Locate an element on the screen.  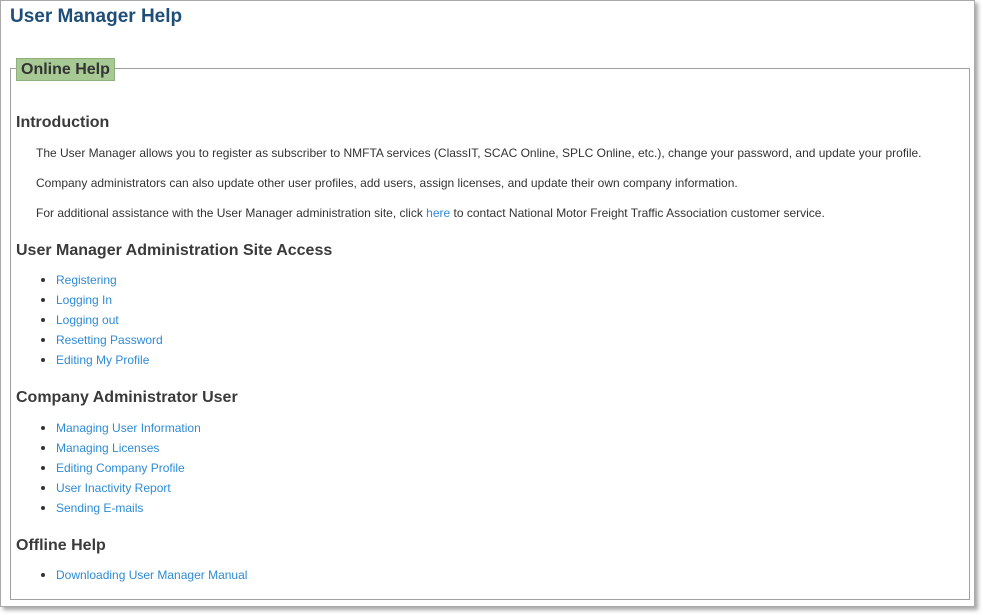
list-item: Resetting Password is located at coordinates (89, 343).